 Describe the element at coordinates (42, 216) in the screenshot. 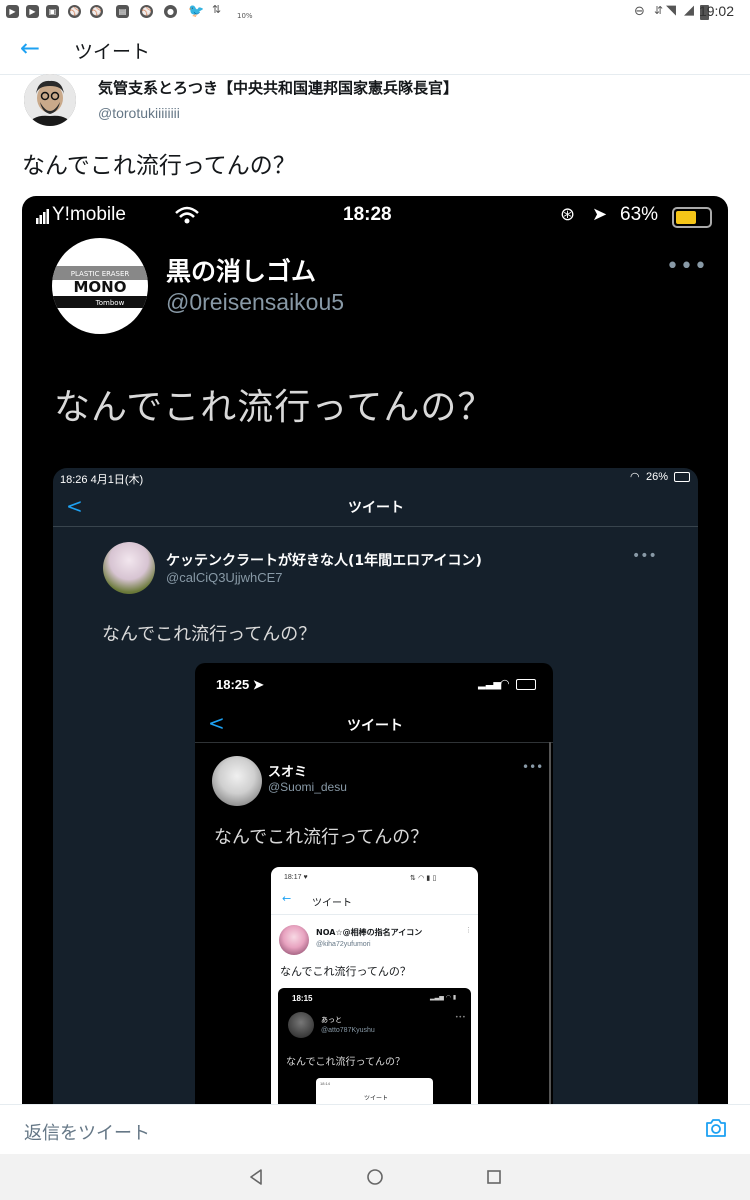

I see `signal-bars-icon` at that location.